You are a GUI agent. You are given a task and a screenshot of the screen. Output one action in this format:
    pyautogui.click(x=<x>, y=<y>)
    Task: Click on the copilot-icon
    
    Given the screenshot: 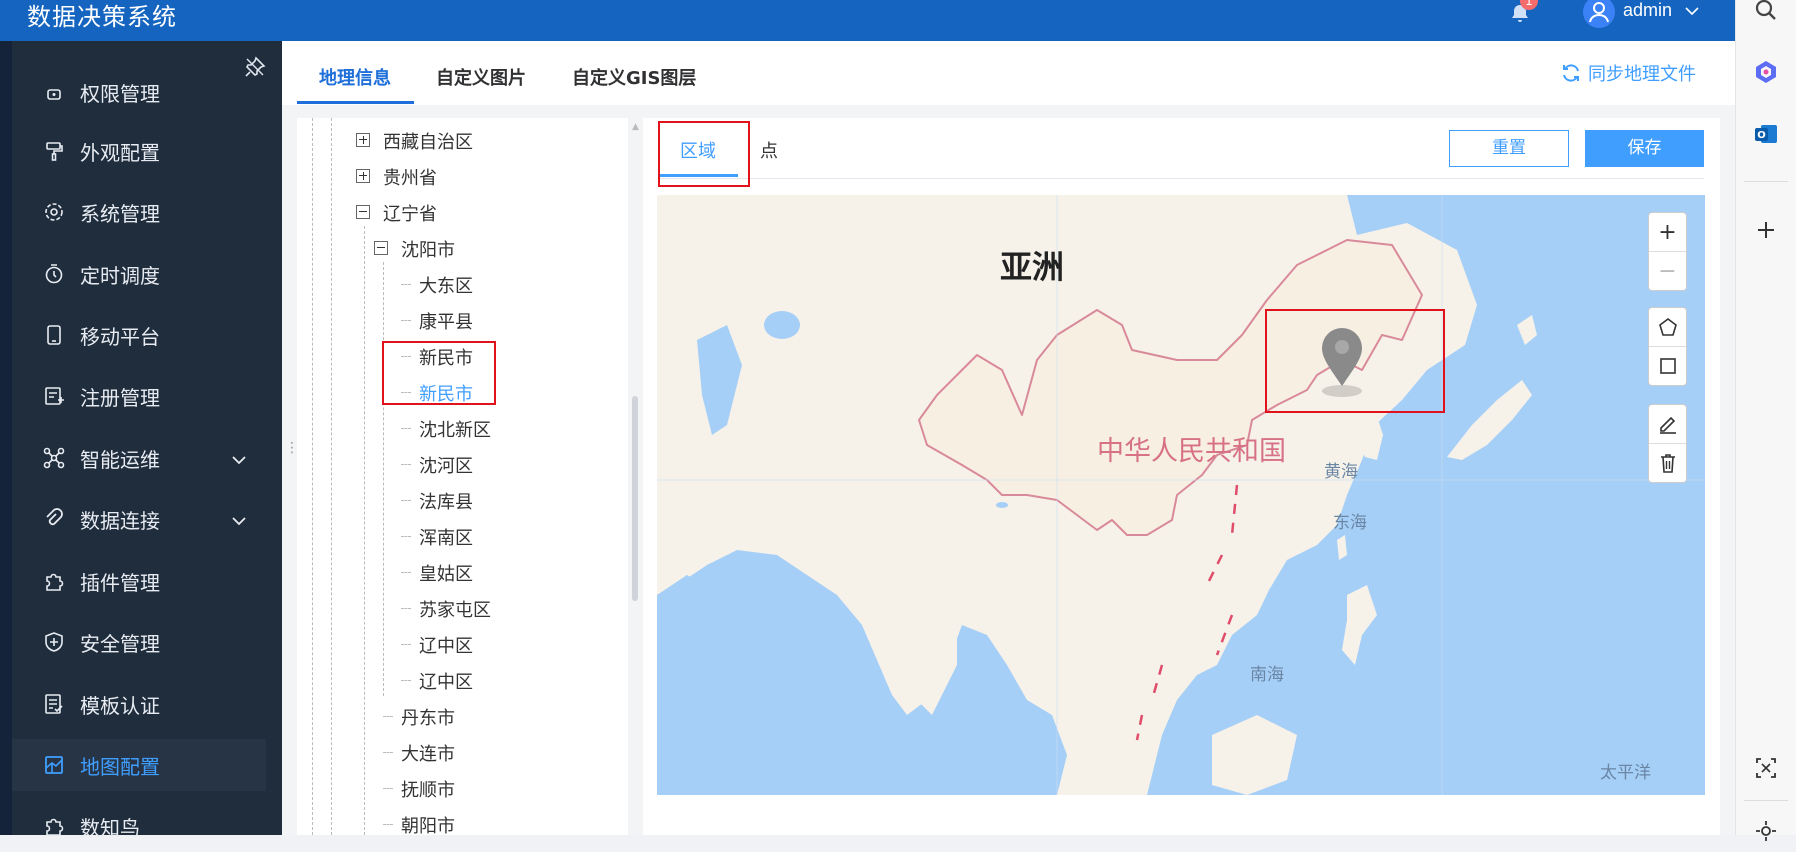 What is the action you would take?
    pyautogui.click(x=1766, y=72)
    